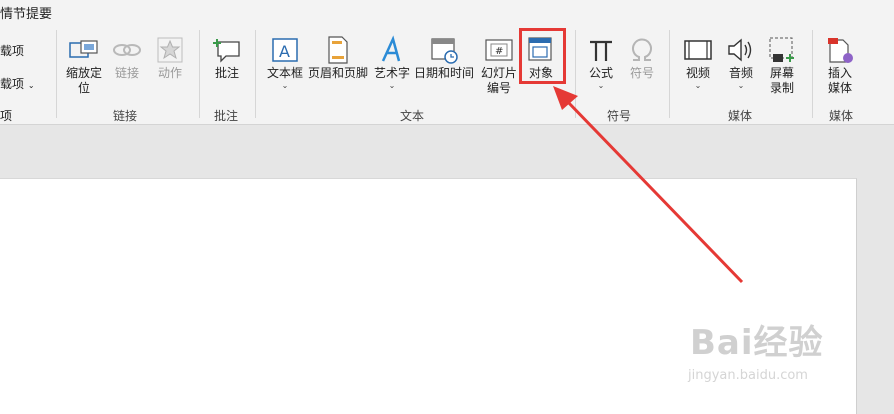 The image size is (894, 414). I want to click on watermark-url: jingyan.baidu.com, so click(748, 375).